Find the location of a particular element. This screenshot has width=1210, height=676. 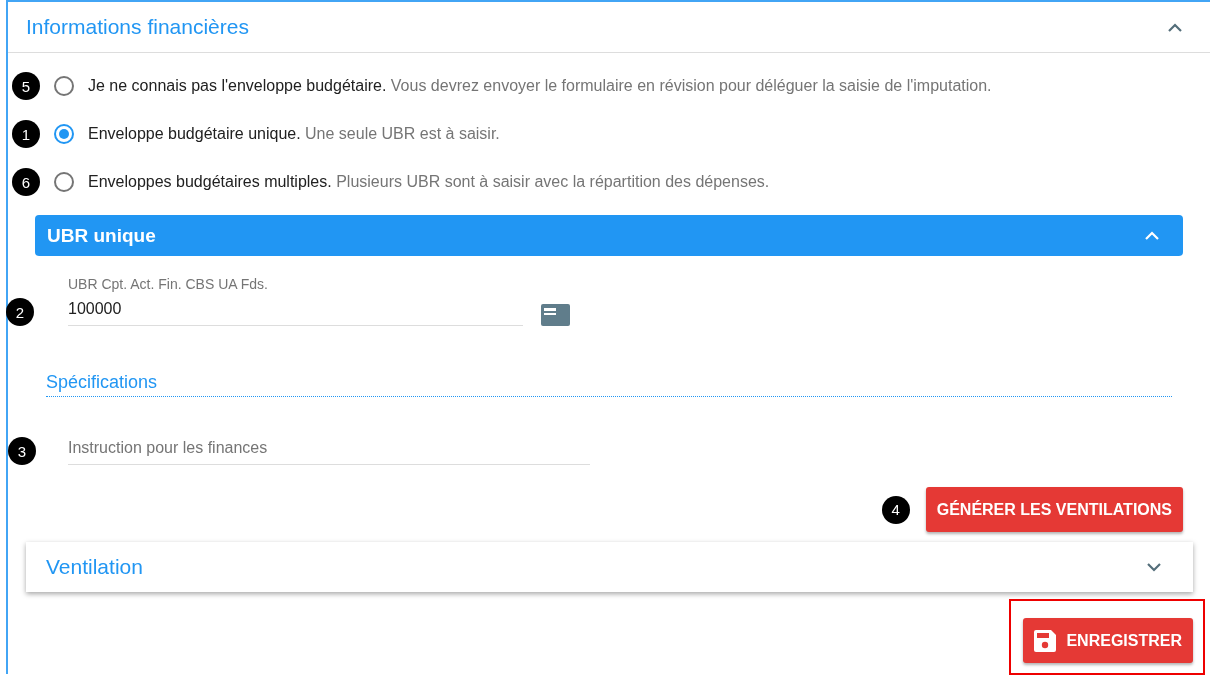

option-label: Enveloppe budgétaire unique. Une seule UBR est à saisir. is located at coordinates (294, 134).